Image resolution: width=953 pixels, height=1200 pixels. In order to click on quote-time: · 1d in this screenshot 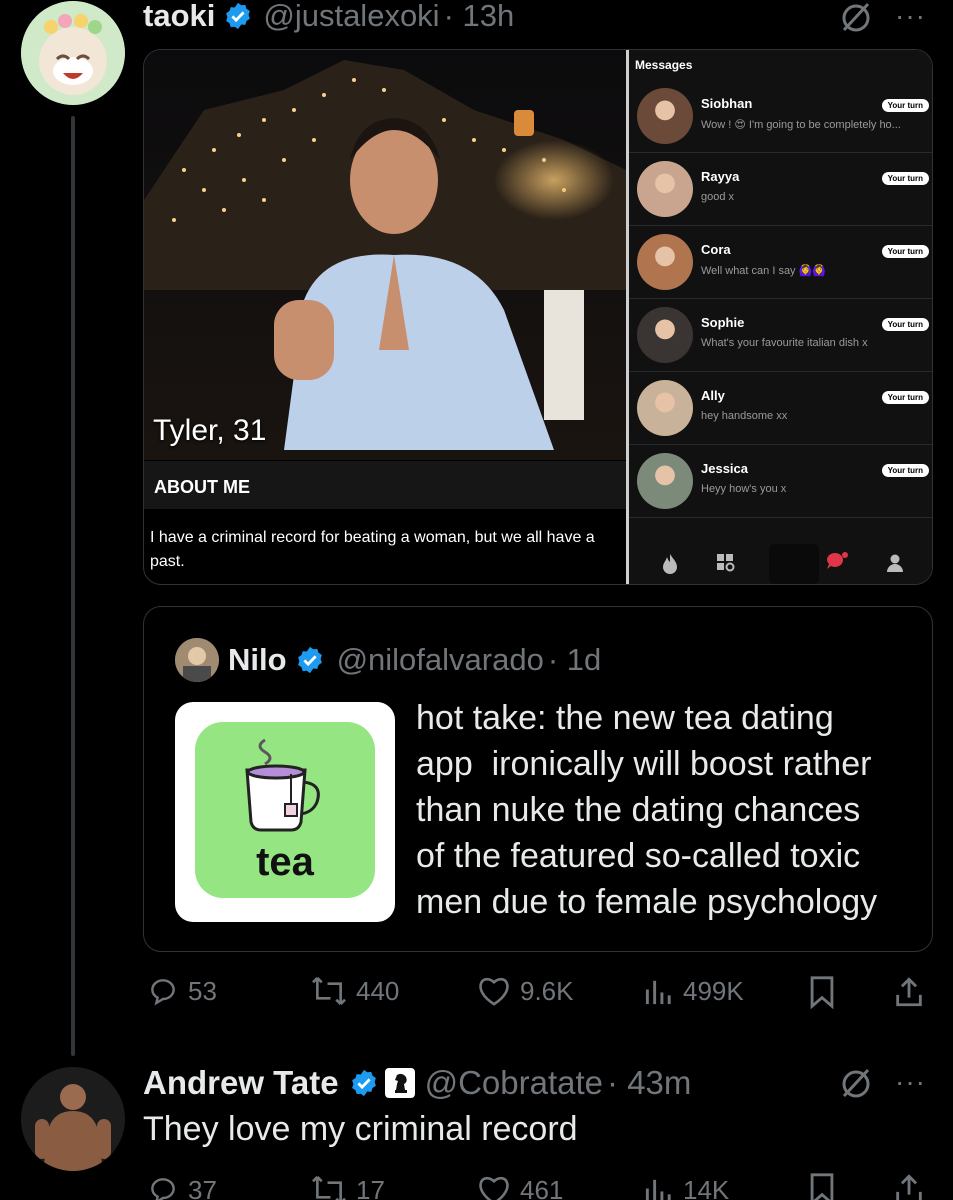, I will do `click(574, 660)`.